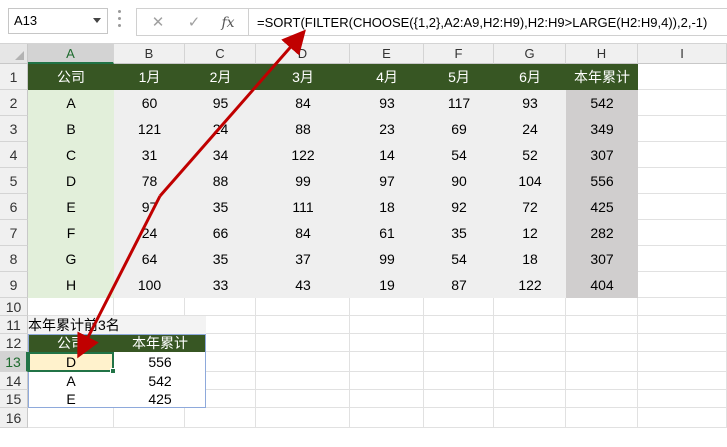  What do you see at coordinates (97, 20) in the screenshot?
I see `name-box-dropdown-icon` at bounding box center [97, 20].